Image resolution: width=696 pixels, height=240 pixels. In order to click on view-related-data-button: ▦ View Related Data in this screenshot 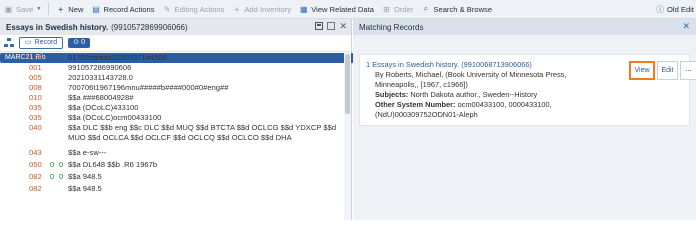, I will do `click(336, 9)`.